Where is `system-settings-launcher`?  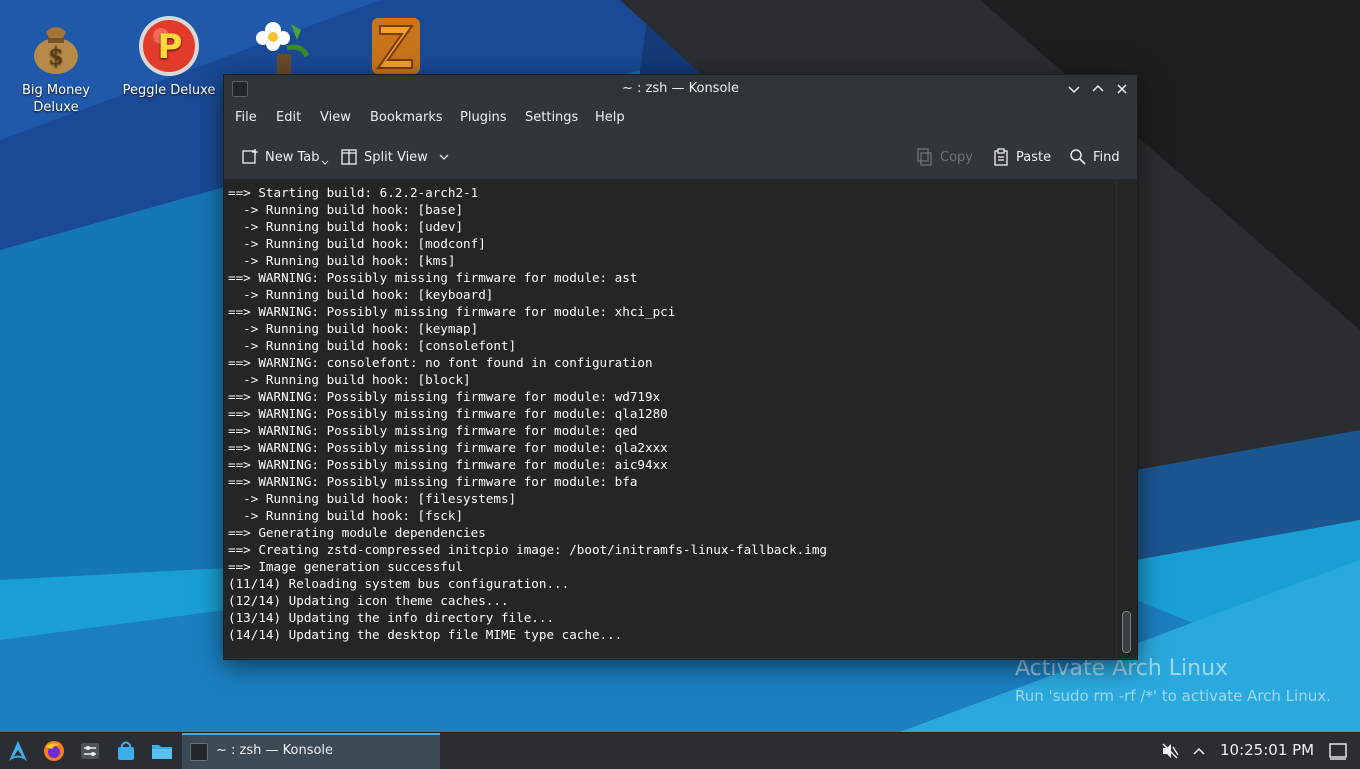
system-settings-launcher is located at coordinates (90, 751).